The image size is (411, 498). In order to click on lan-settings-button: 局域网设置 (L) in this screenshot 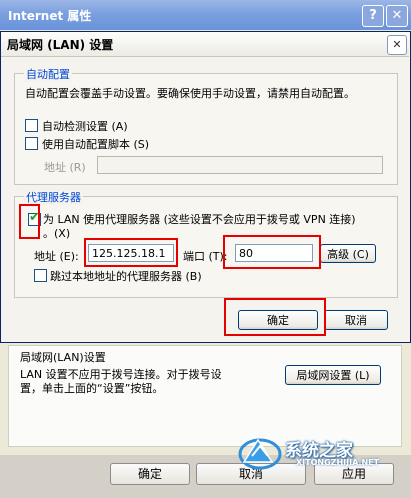, I will do `click(333, 375)`.